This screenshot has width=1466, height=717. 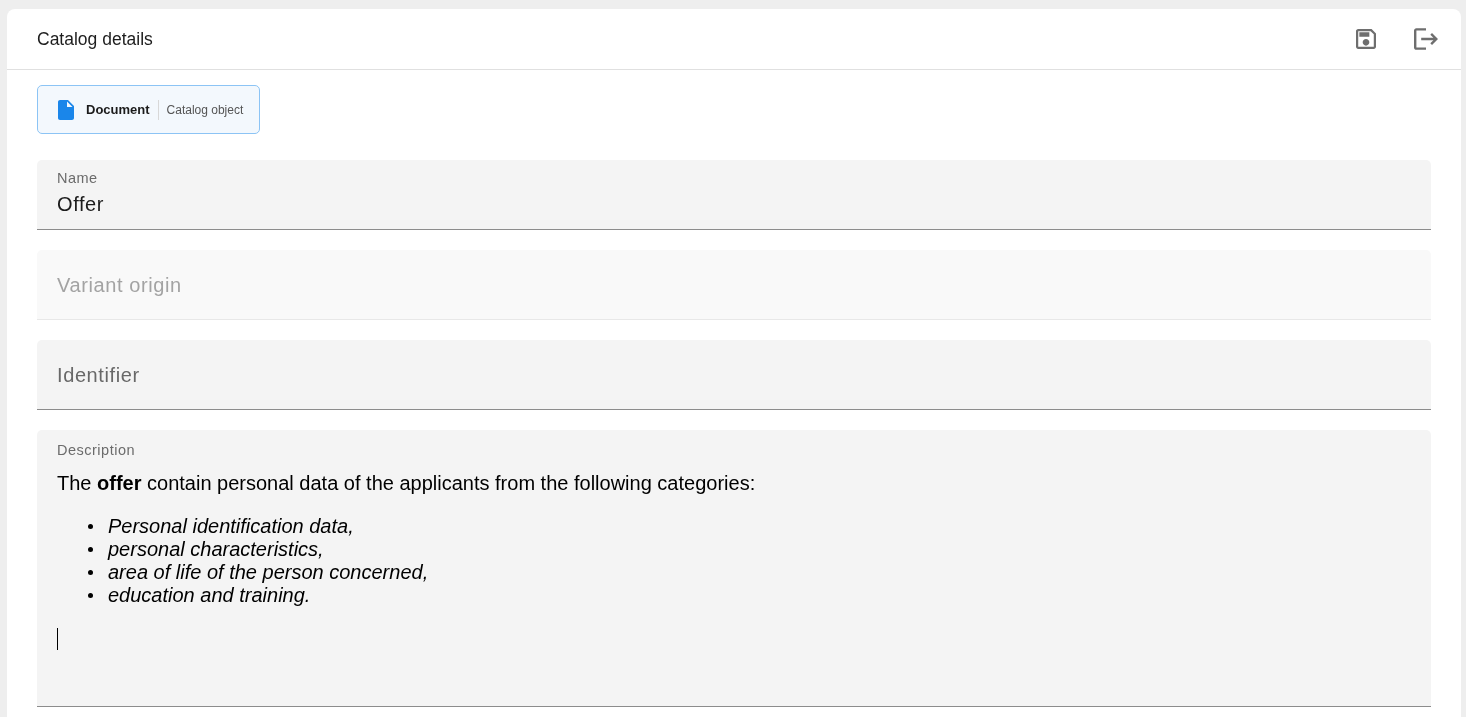 What do you see at coordinates (96, 450) in the screenshot?
I see `field-label: Description` at bounding box center [96, 450].